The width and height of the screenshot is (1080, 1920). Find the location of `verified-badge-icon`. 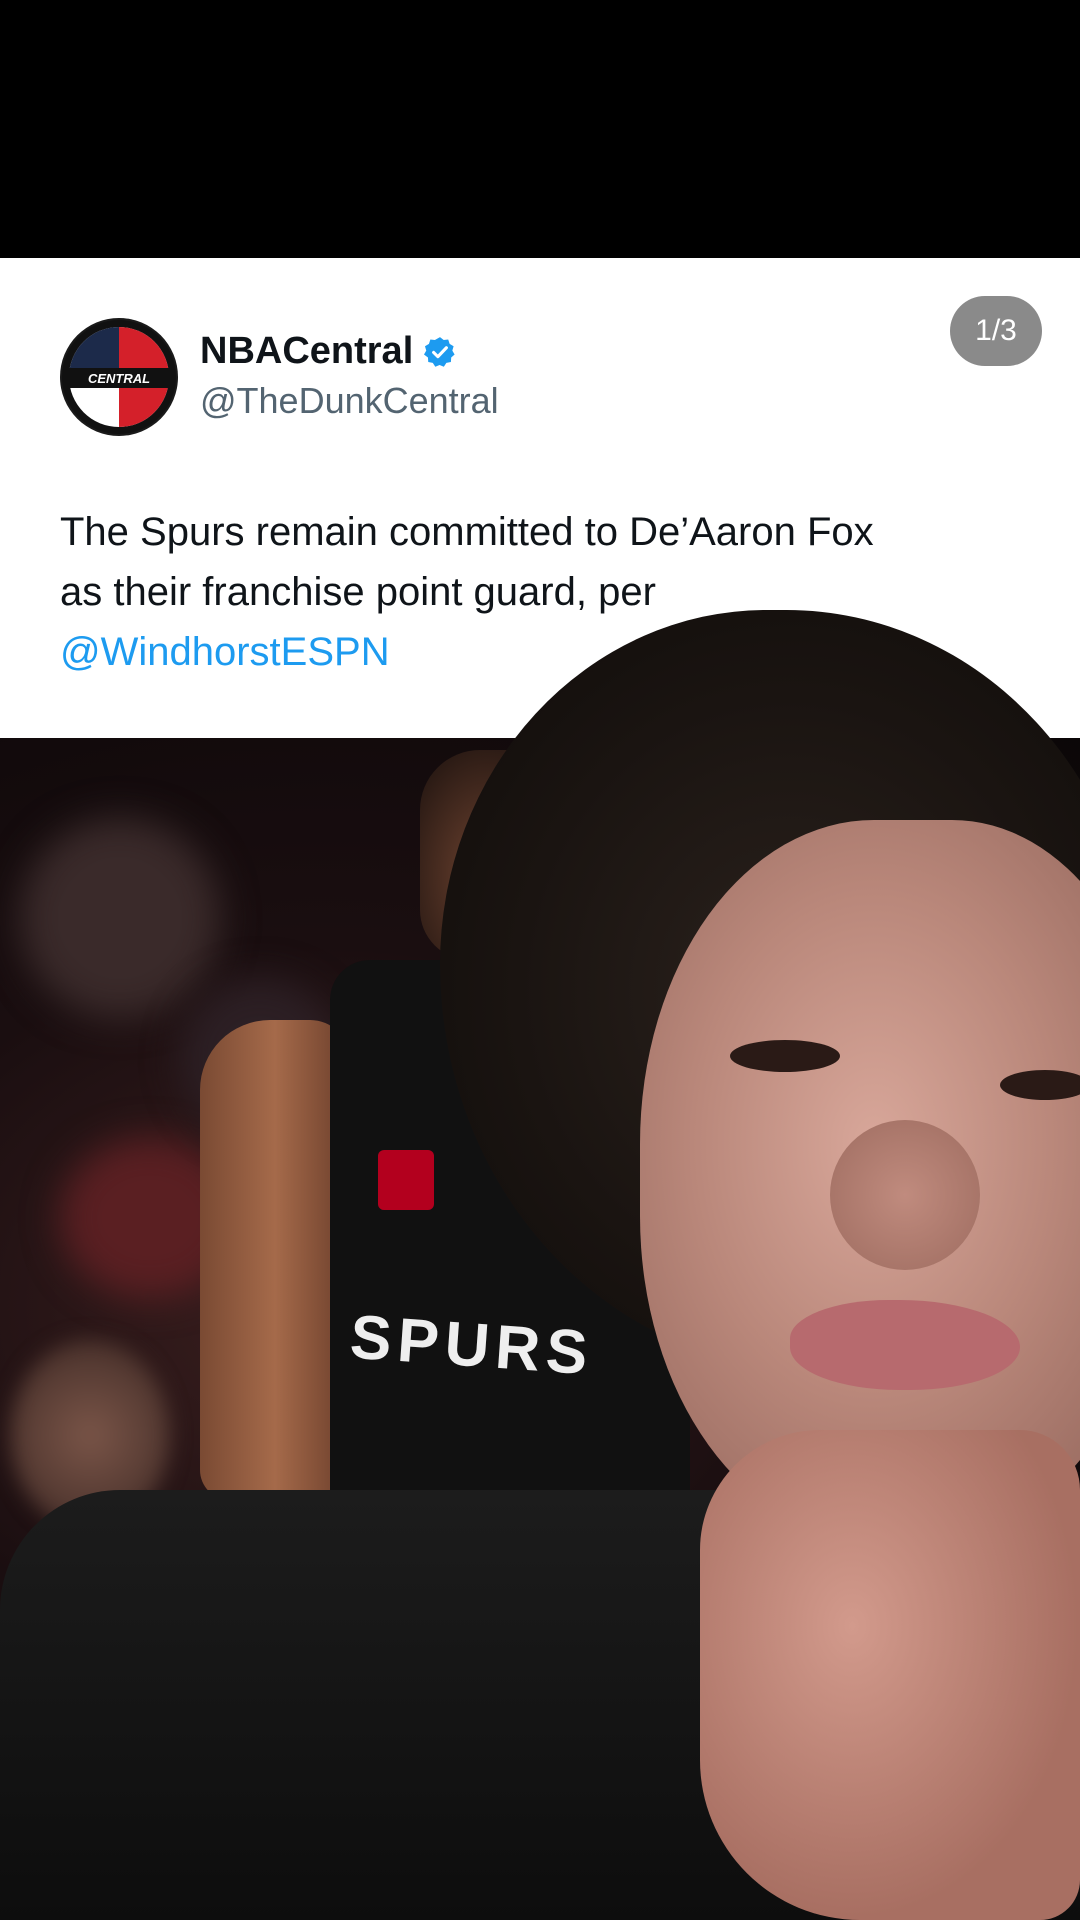

verified-badge-icon is located at coordinates (439, 351).